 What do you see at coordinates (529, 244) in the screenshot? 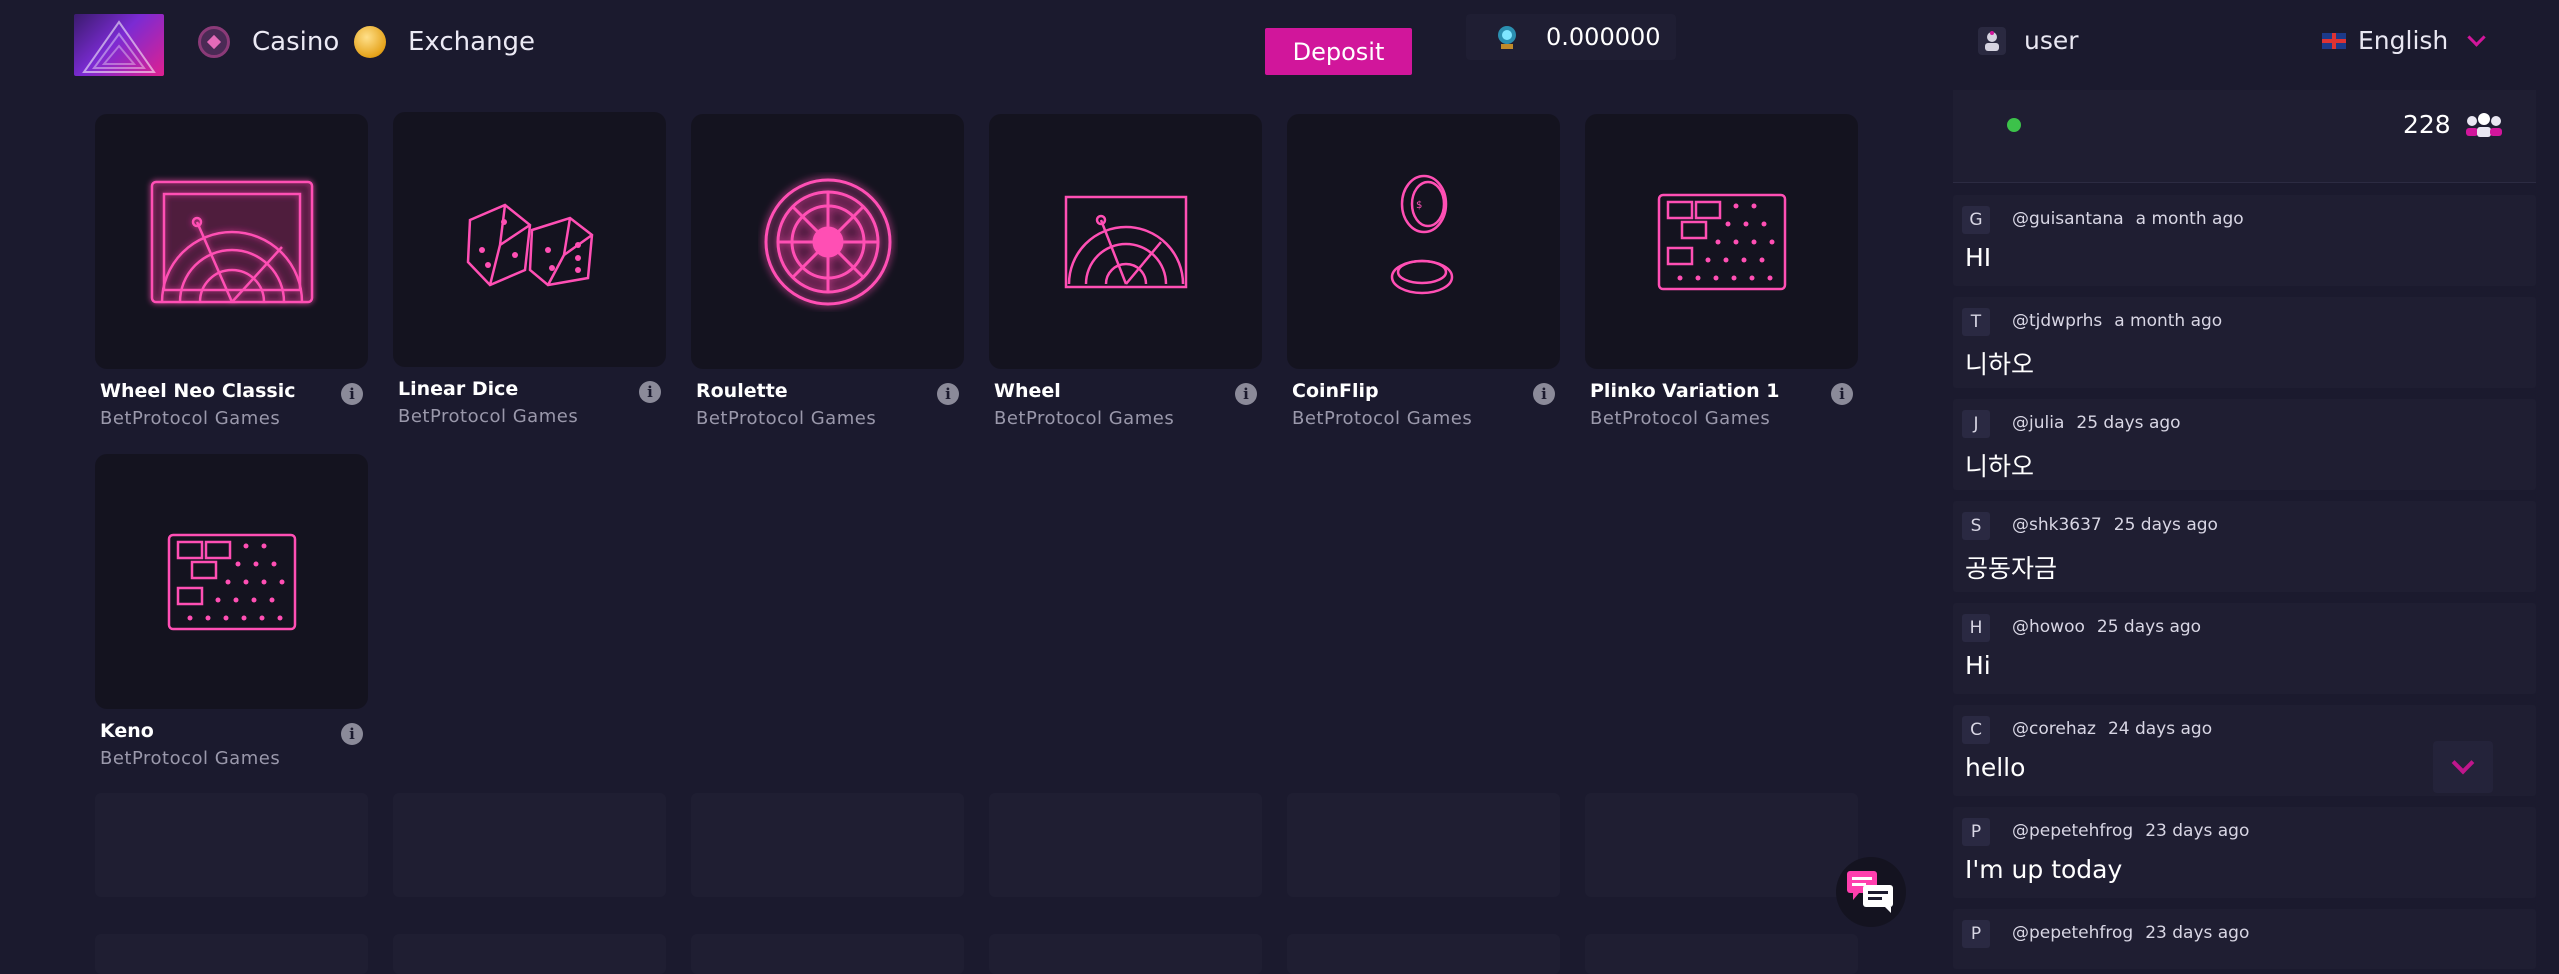
I see `dice-icon` at bounding box center [529, 244].